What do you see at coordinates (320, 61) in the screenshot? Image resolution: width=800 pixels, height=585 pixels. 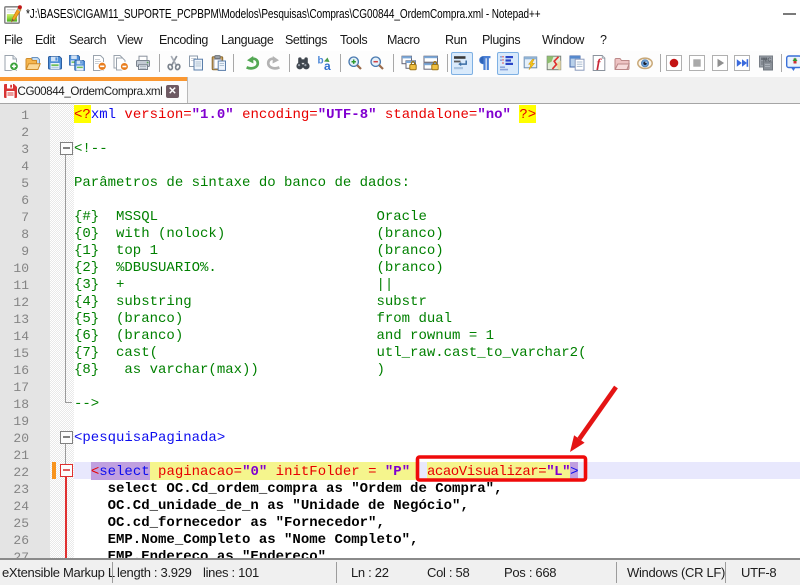 I see `svg-text: b` at bounding box center [320, 61].